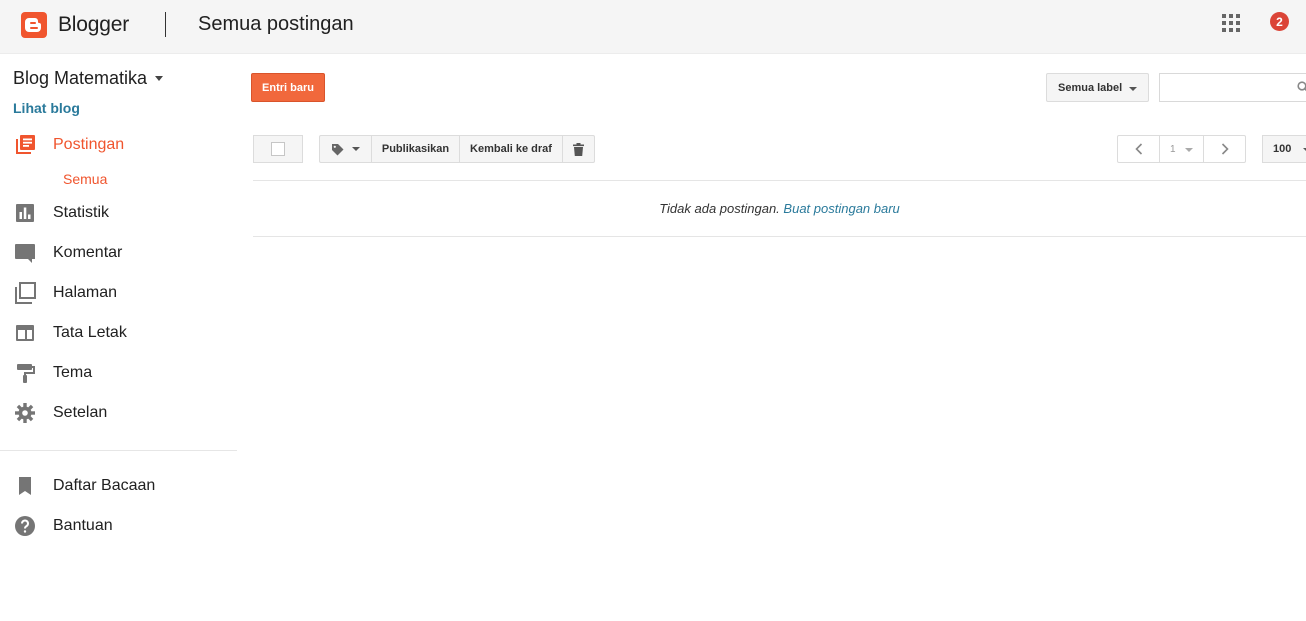  Describe the element at coordinates (25, 413) in the screenshot. I see `gear-icon` at that location.